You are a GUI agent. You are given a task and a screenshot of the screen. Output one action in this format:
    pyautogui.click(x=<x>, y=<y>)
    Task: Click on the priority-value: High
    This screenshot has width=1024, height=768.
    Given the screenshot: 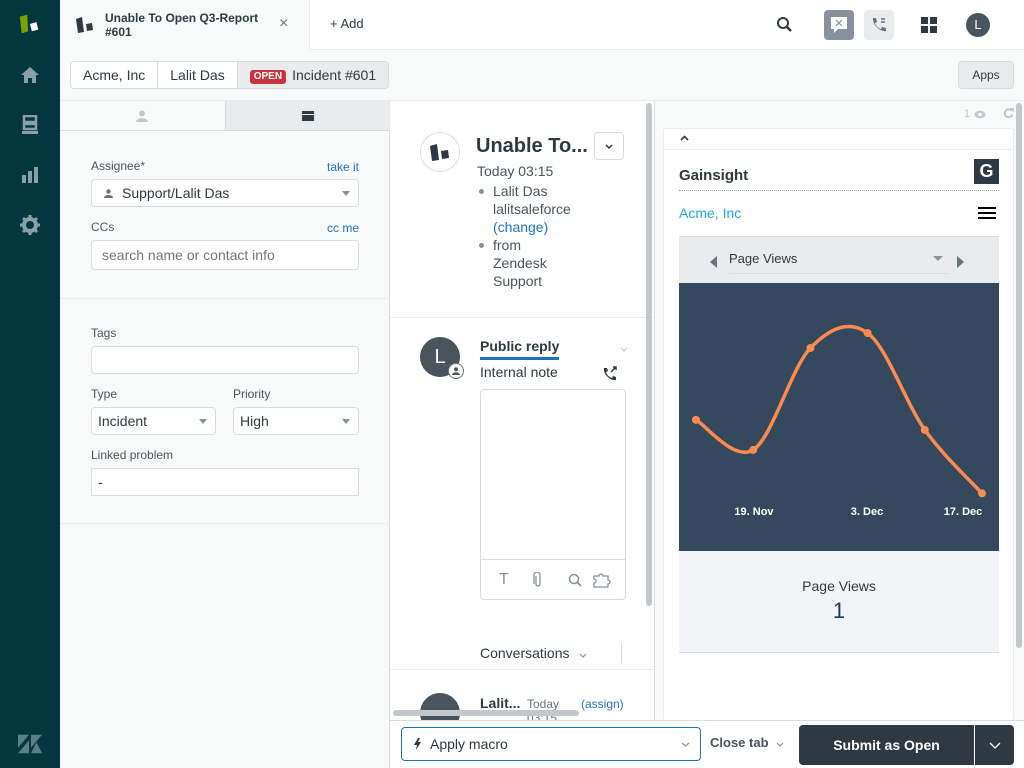 What is the action you would take?
    pyautogui.click(x=254, y=421)
    